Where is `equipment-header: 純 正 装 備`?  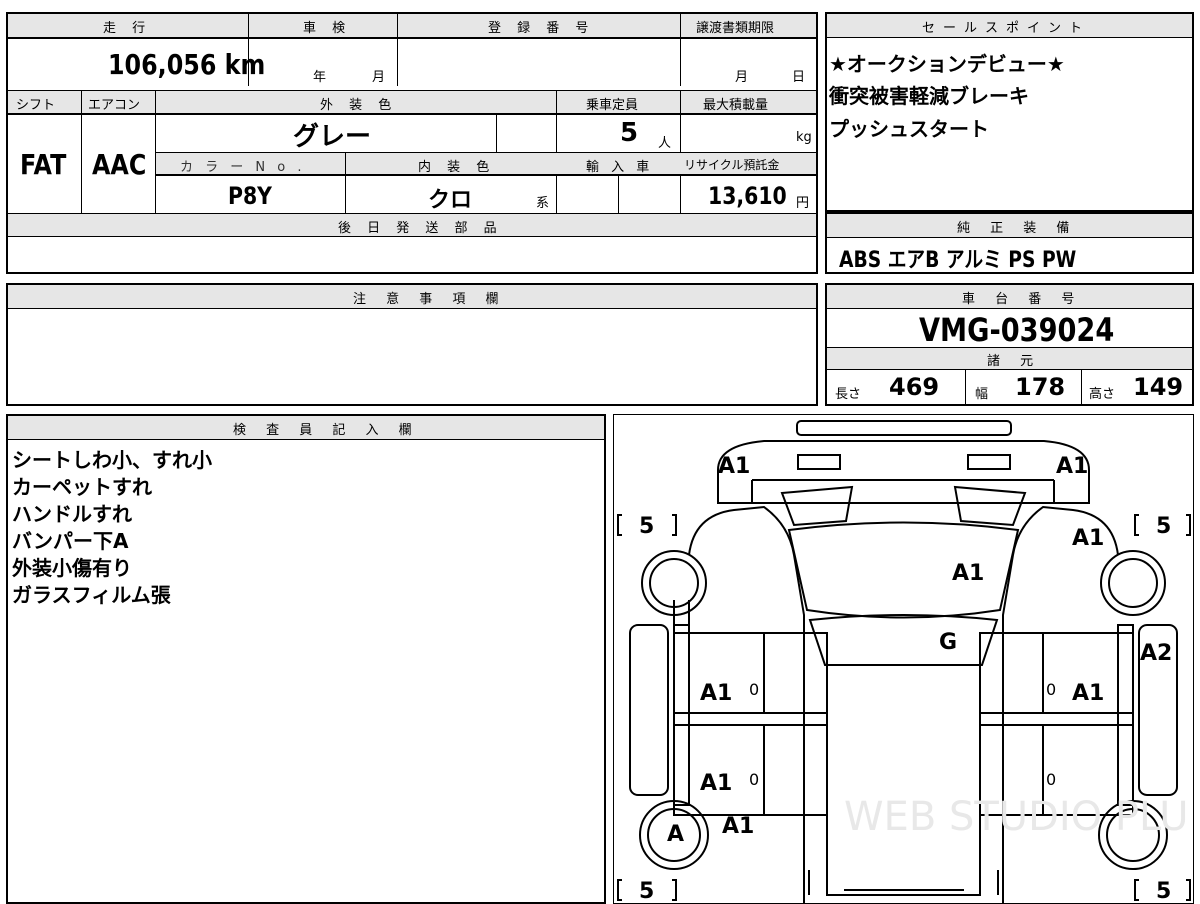 equipment-header: 純 正 装 備 is located at coordinates (1017, 228).